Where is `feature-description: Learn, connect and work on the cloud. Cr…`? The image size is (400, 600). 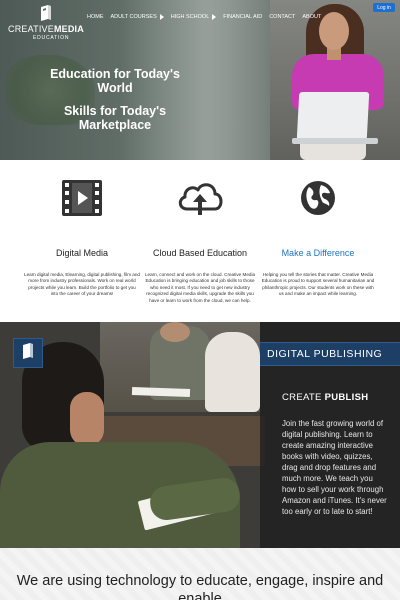
feature-description: Learn, connect and work on the cloud. Cr… is located at coordinates (200, 287).